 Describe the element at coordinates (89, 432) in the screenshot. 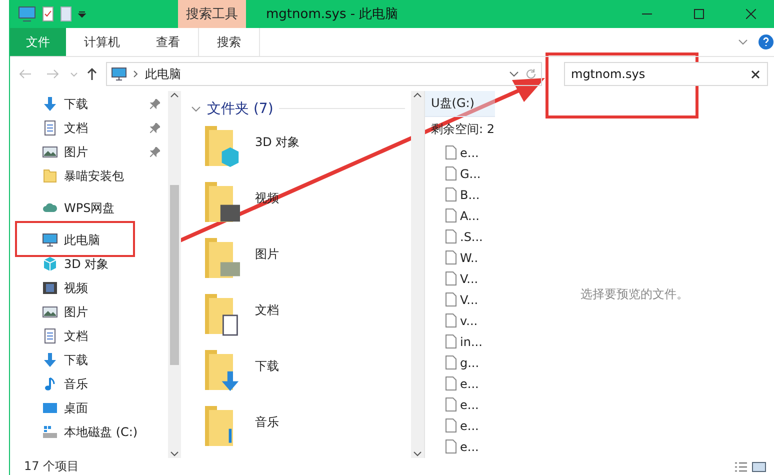

I see `sidebar-item: 本地磁盘 (C:)` at that location.